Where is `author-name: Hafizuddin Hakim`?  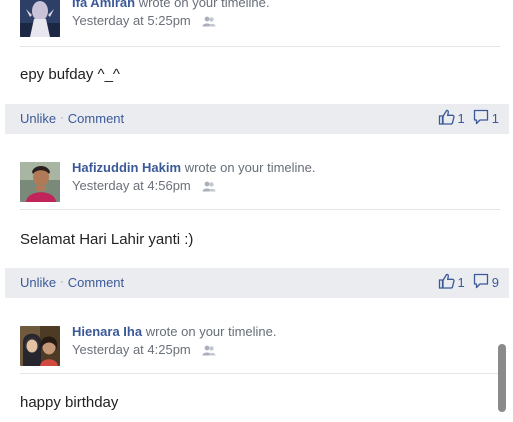 author-name: Hafizuddin Hakim is located at coordinates (126, 167).